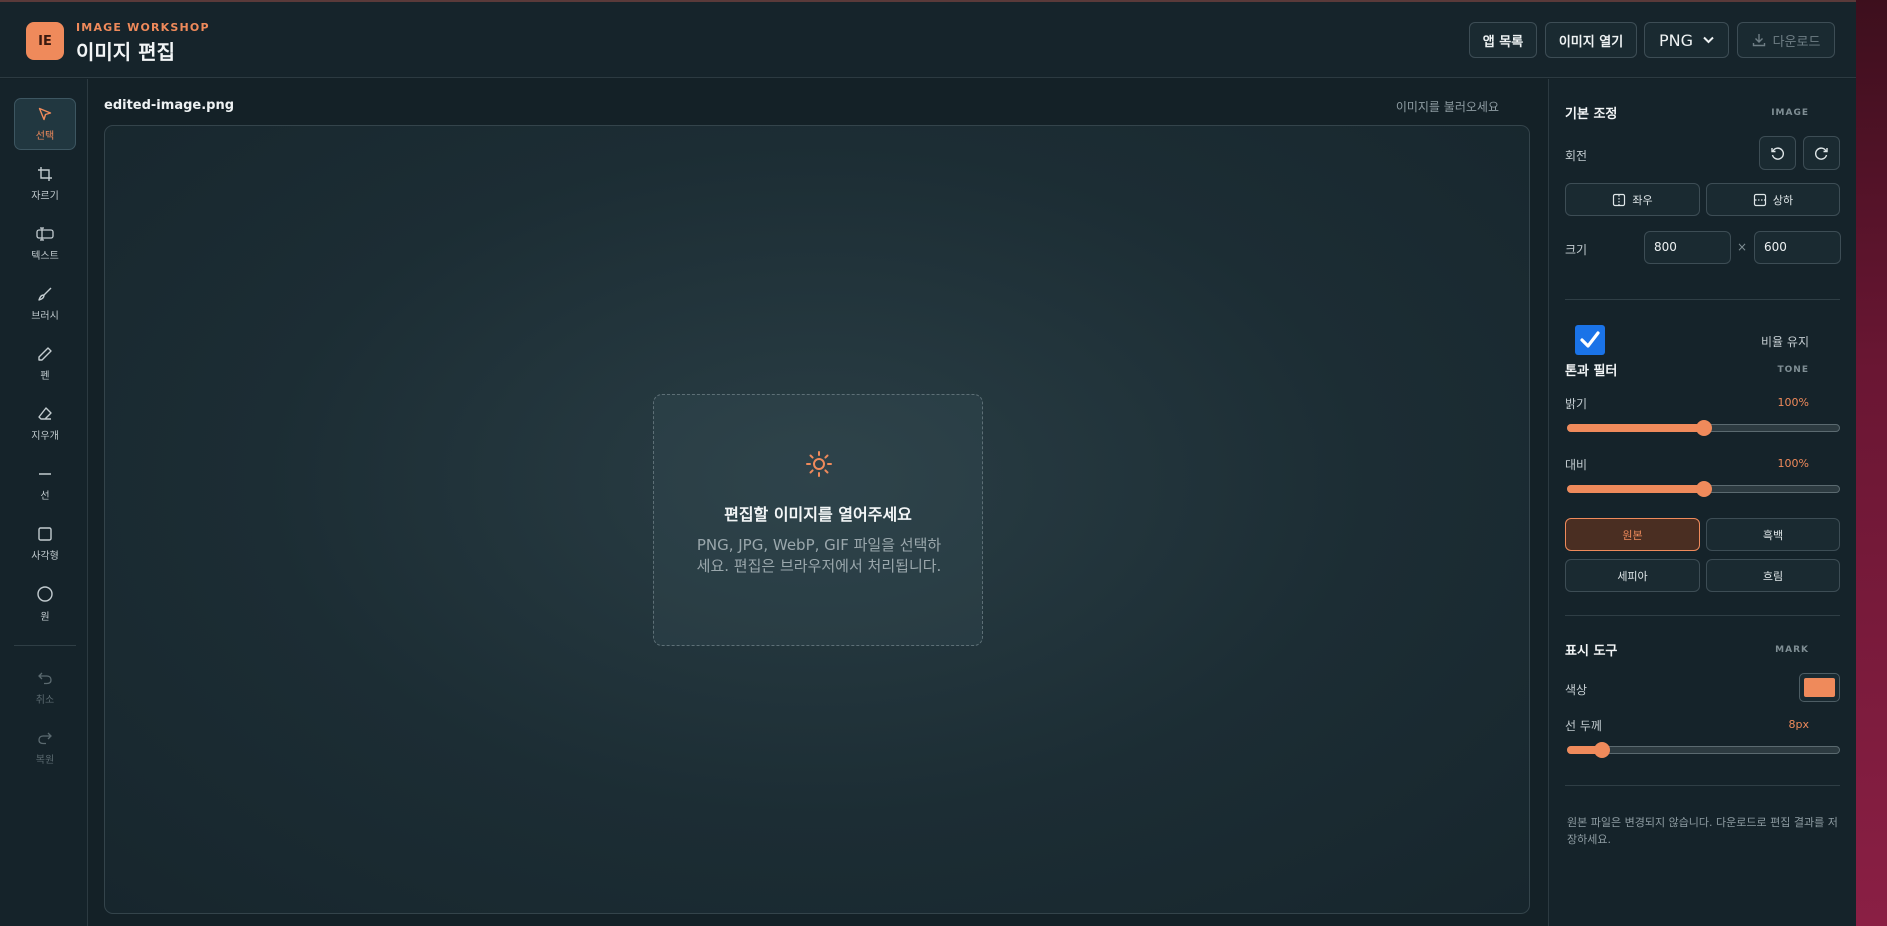 The height and width of the screenshot is (926, 1887). Describe the element at coordinates (1702, 831) in the screenshot. I see `footer-note: 원본 파일은 변경되지 않습니다. 다운로드로 편집 결과를 저장하세요.` at that location.